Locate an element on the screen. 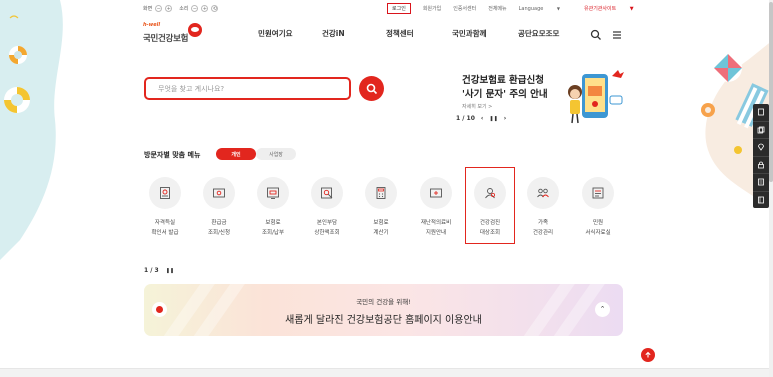 This screenshot has height=377, width=773. join-link: 회원가입 is located at coordinates (432, 8).